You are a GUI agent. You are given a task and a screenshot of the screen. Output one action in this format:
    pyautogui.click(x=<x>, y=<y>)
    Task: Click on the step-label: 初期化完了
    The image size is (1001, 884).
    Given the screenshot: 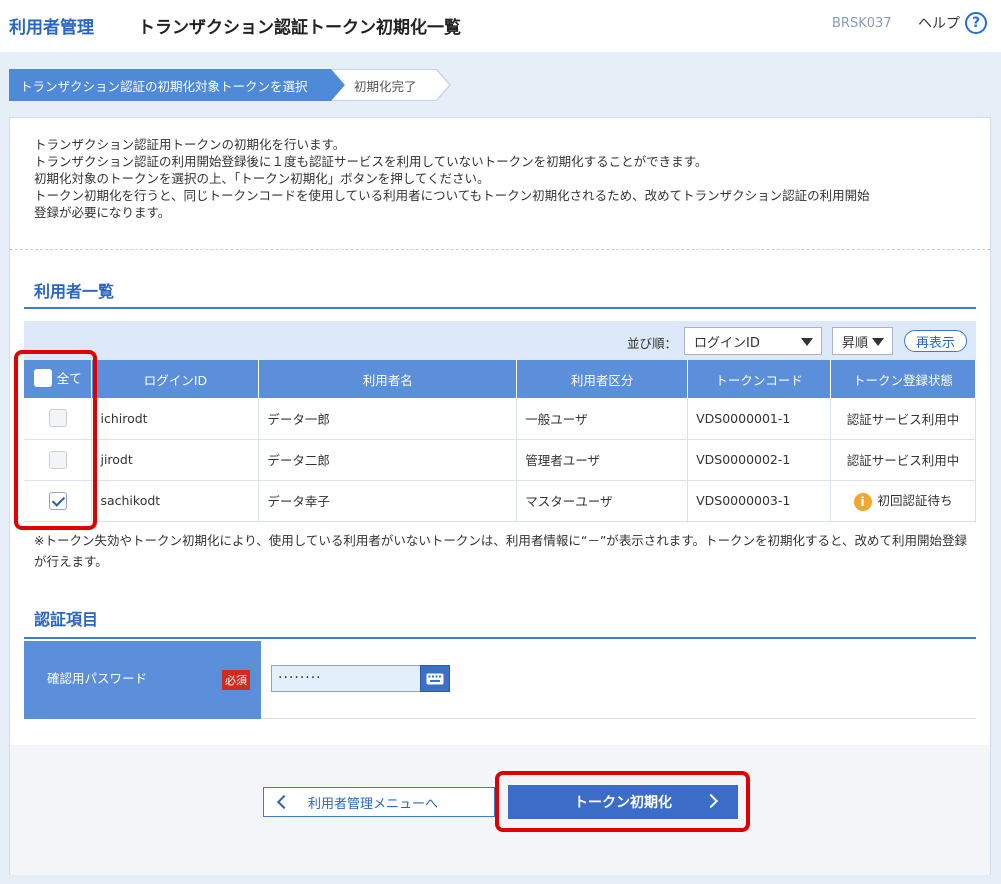 What is the action you would take?
    pyautogui.click(x=385, y=86)
    